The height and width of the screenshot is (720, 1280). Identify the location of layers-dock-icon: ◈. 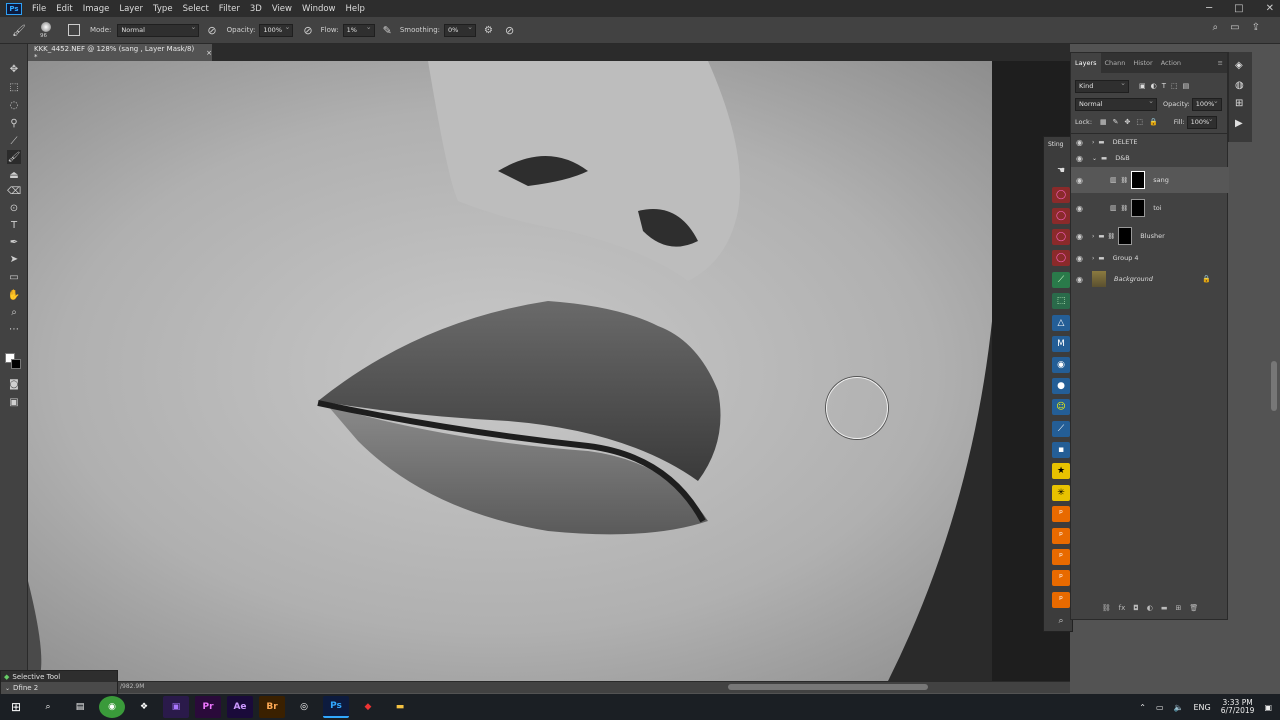
(1239, 65).